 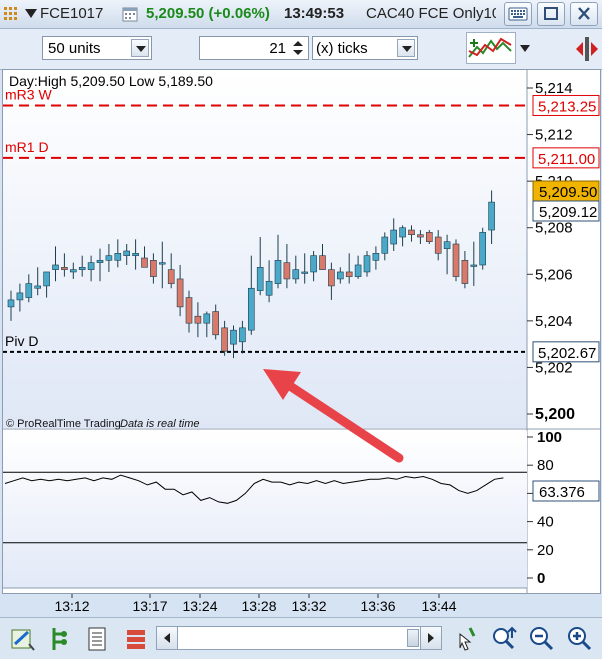 I want to click on clock-label: 13:49:53, so click(x=314, y=13).